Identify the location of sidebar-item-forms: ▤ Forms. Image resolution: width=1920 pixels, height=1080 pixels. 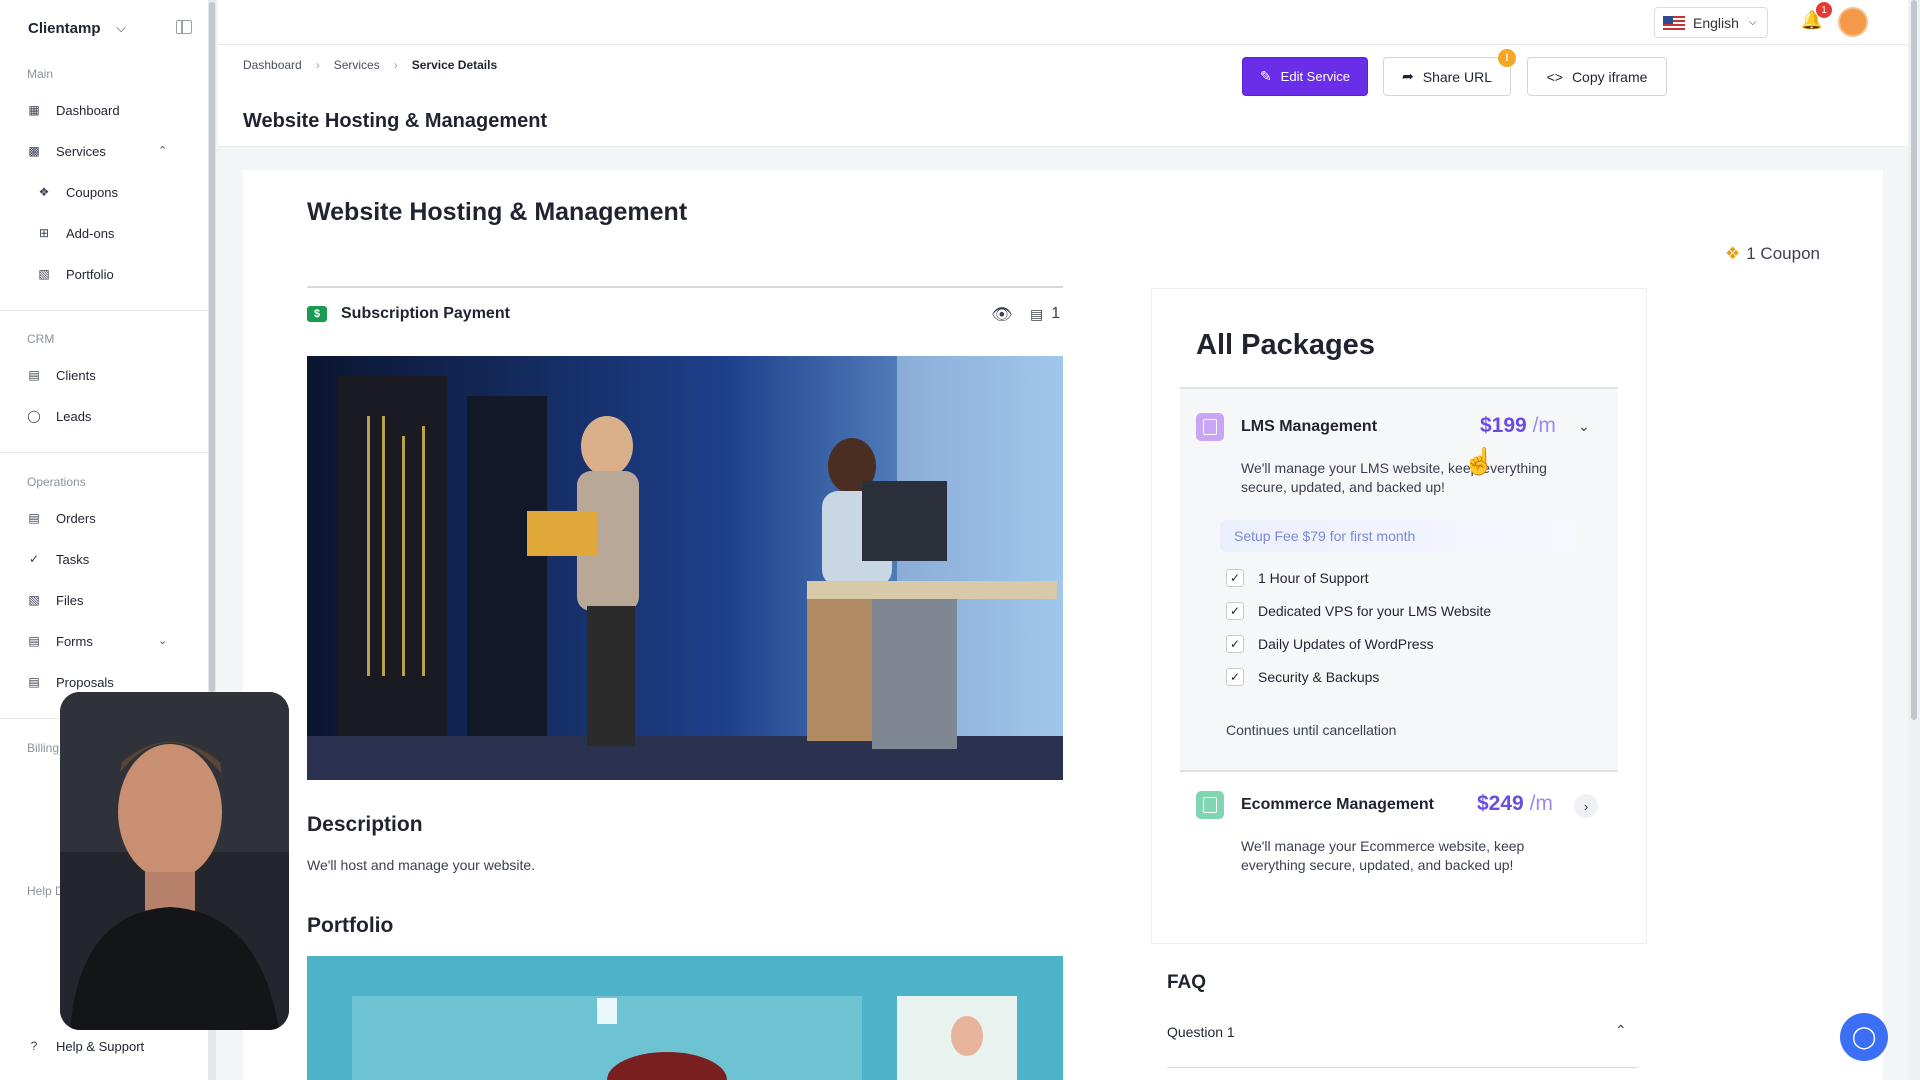
(101, 641).